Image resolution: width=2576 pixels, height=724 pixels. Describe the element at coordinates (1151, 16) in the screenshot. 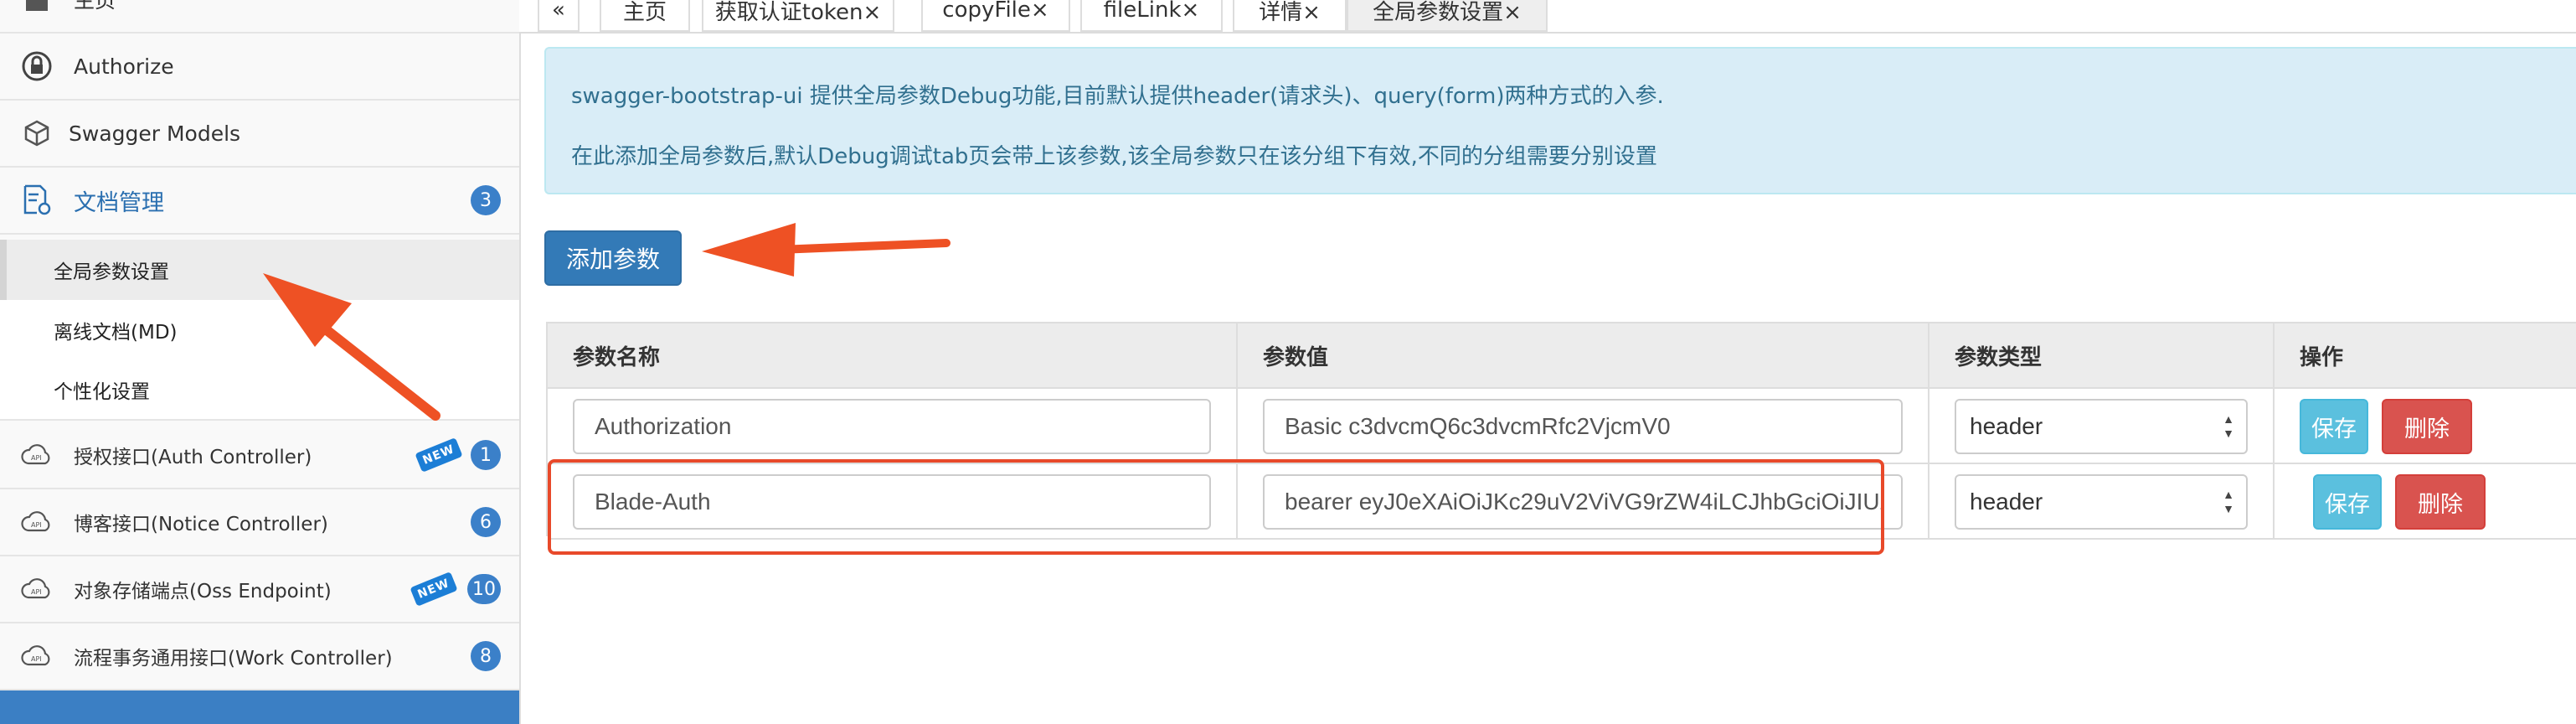

I see `tab-filelink: fileLink×` at that location.